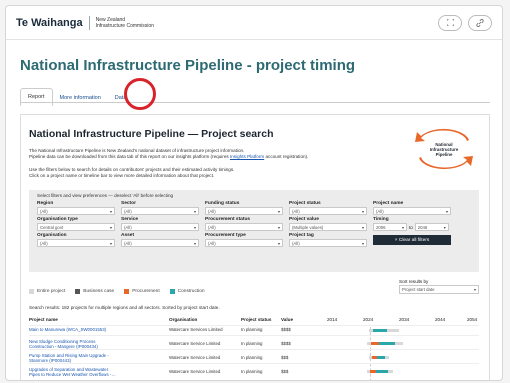  I want to click on project-value-select: (Multiple values) ▾, so click(328, 227).